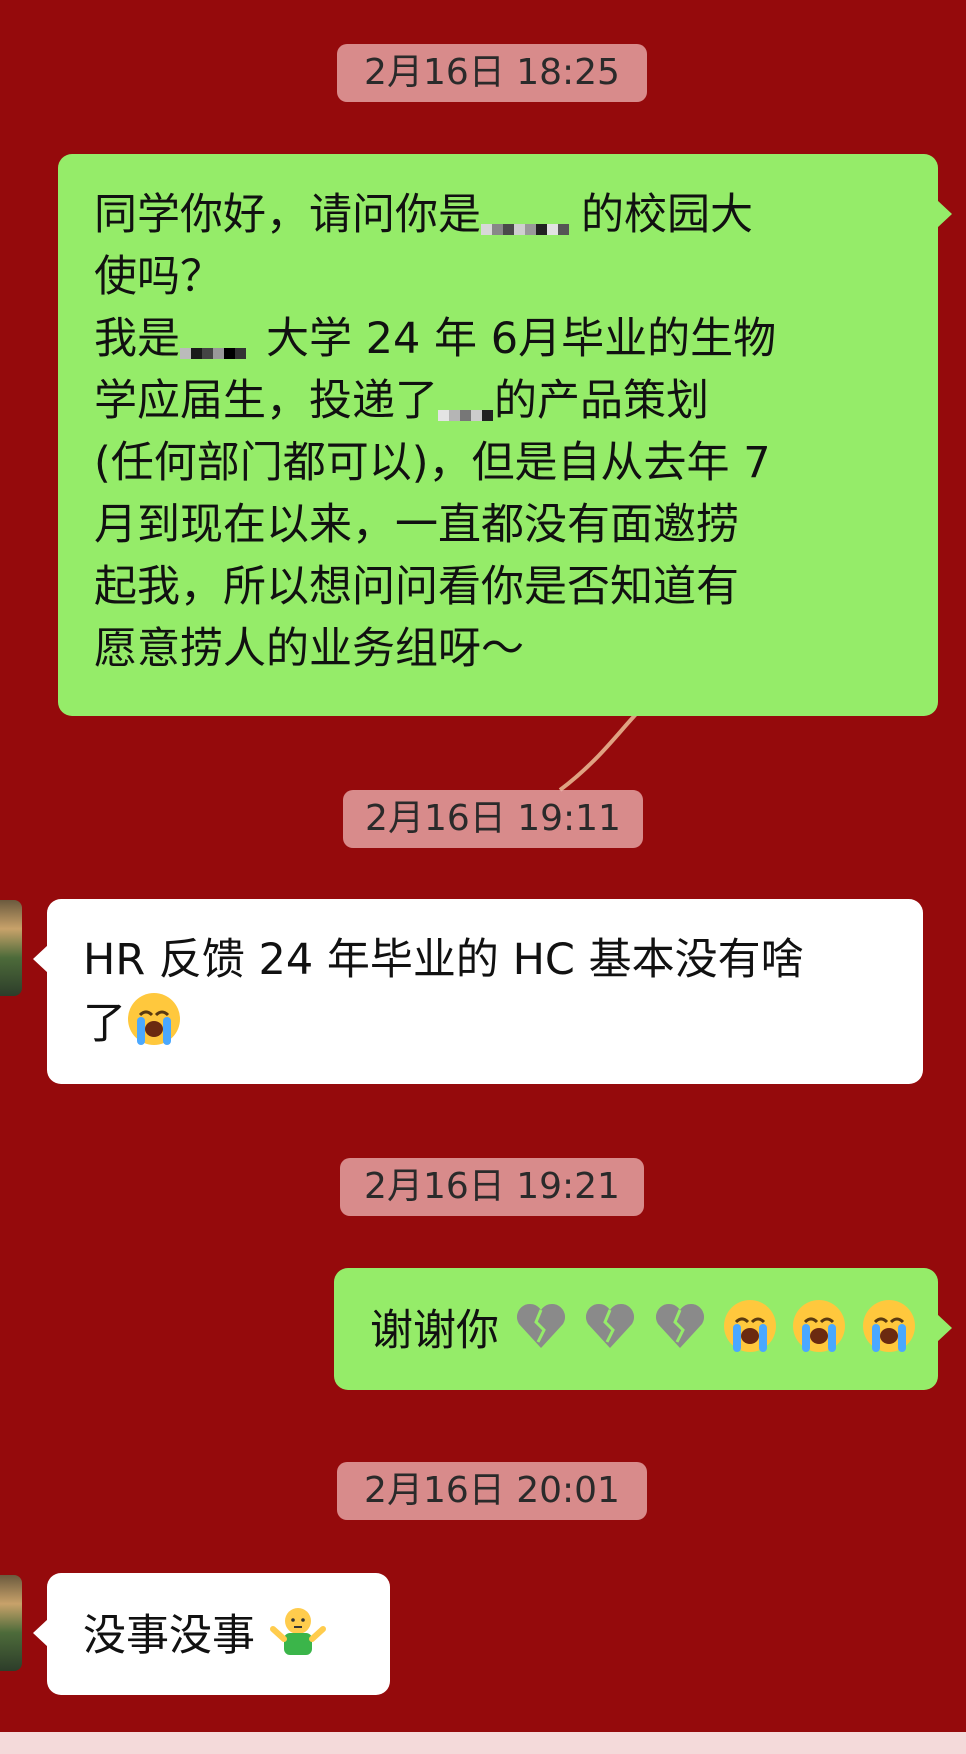 The width and height of the screenshot is (966, 1754). What do you see at coordinates (432, 463) in the screenshot?
I see `message-line: (任何部门都可以)，但是自从去年 7` at bounding box center [432, 463].